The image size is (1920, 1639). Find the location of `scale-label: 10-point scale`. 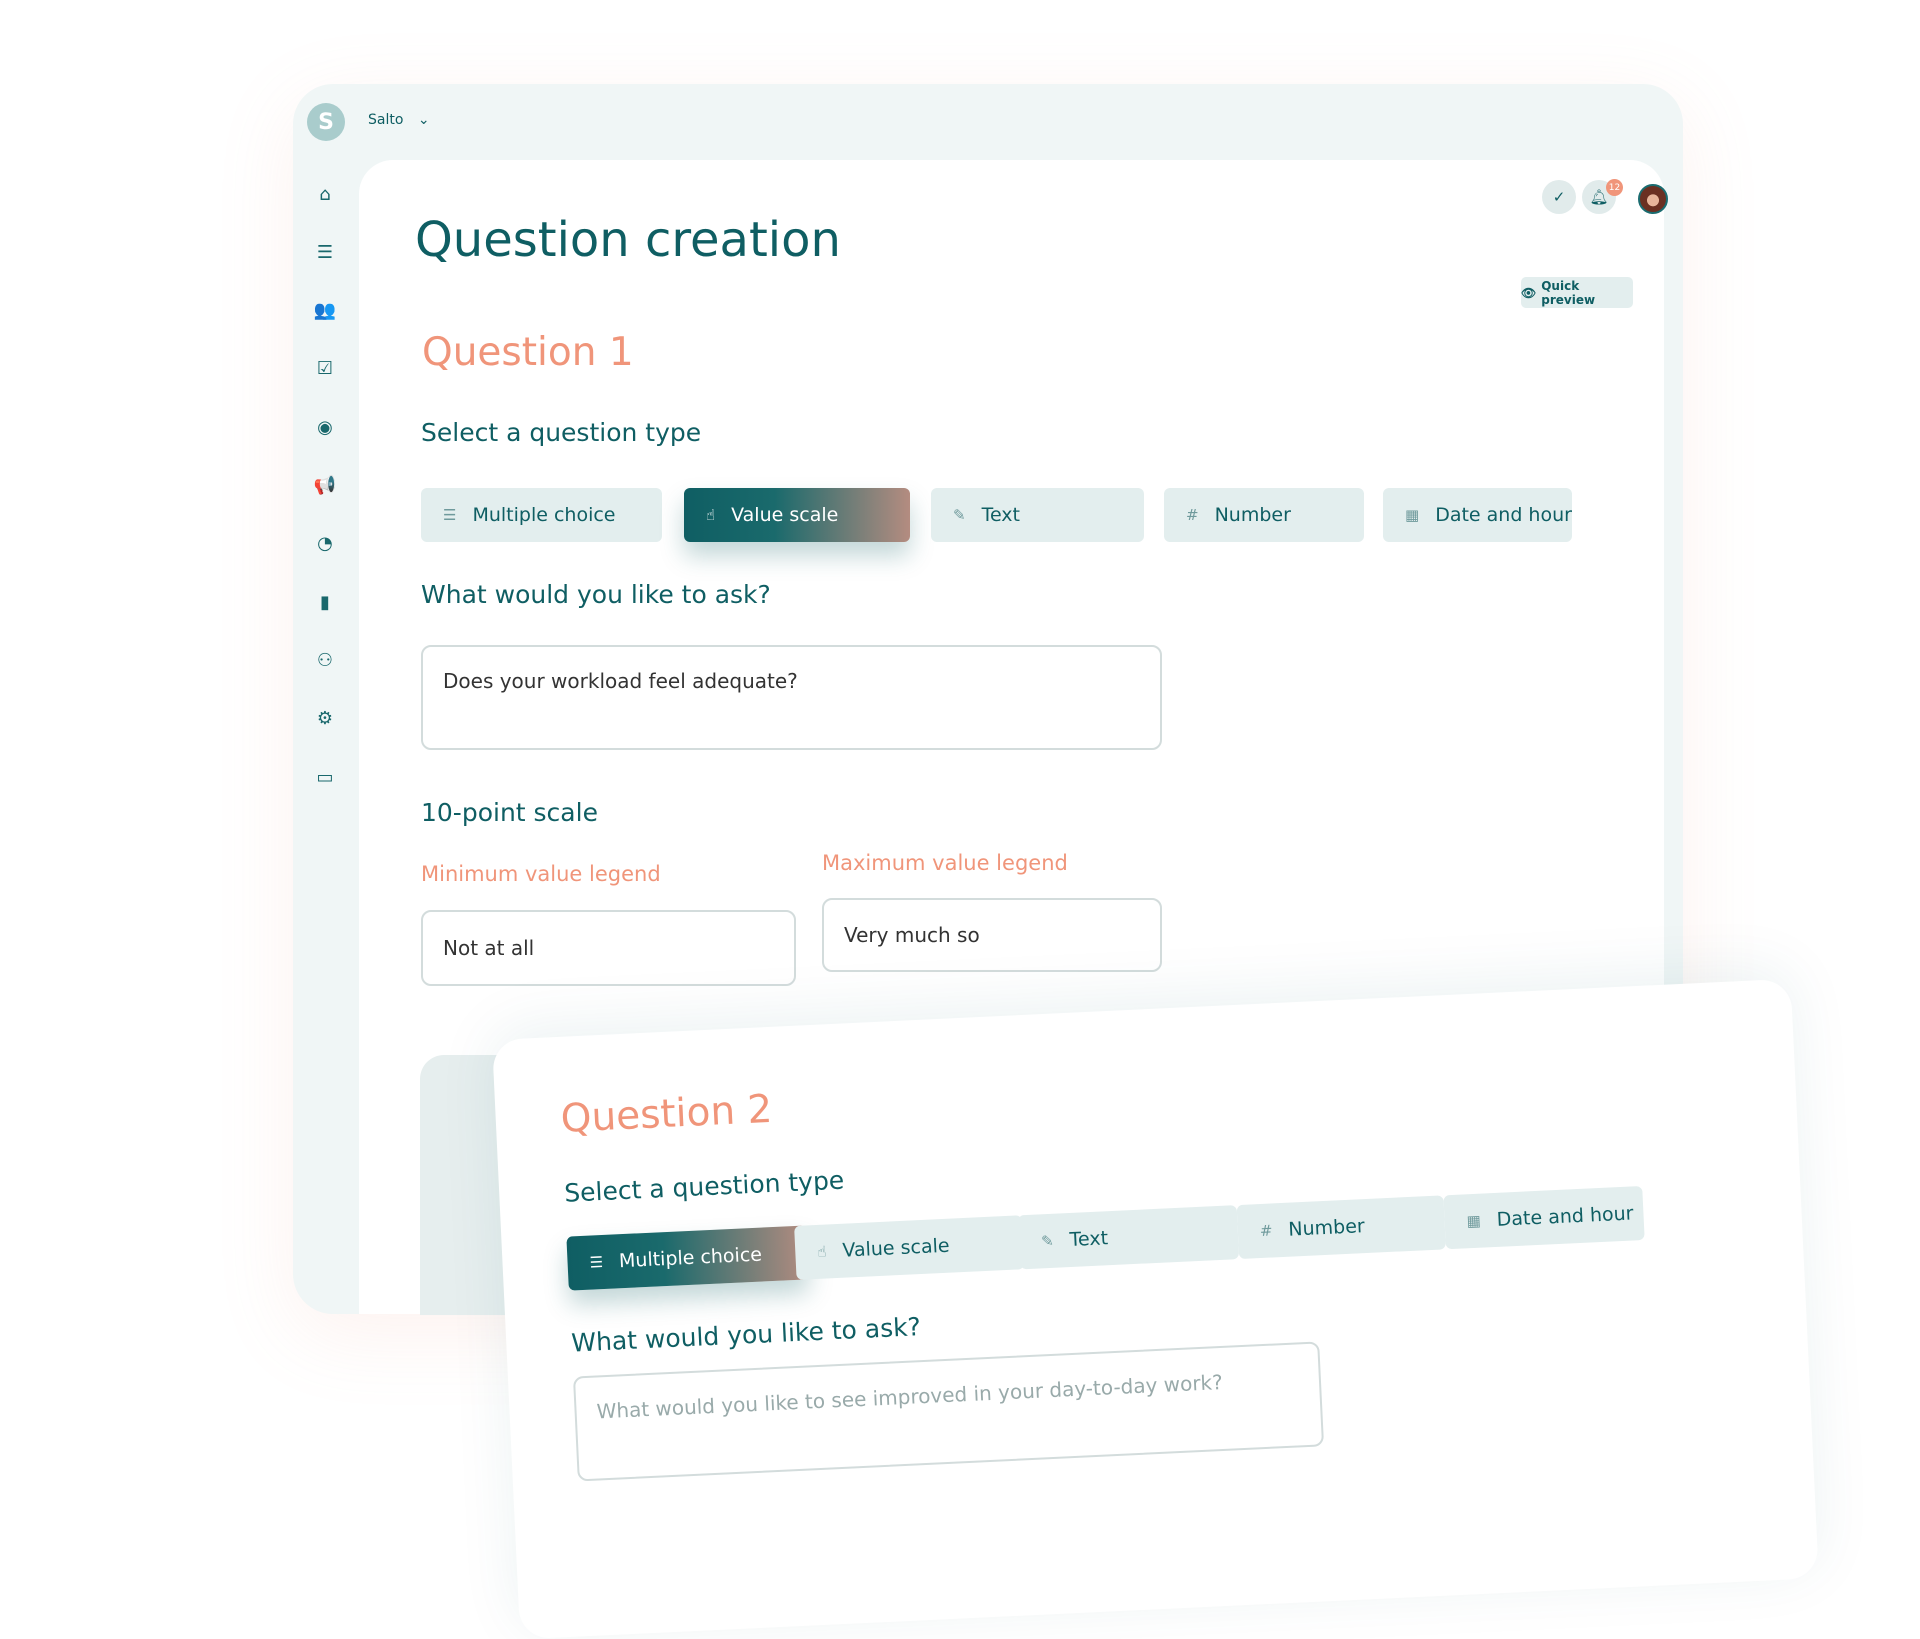

scale-label: 10-point scale is located at coordinates (509, 812).